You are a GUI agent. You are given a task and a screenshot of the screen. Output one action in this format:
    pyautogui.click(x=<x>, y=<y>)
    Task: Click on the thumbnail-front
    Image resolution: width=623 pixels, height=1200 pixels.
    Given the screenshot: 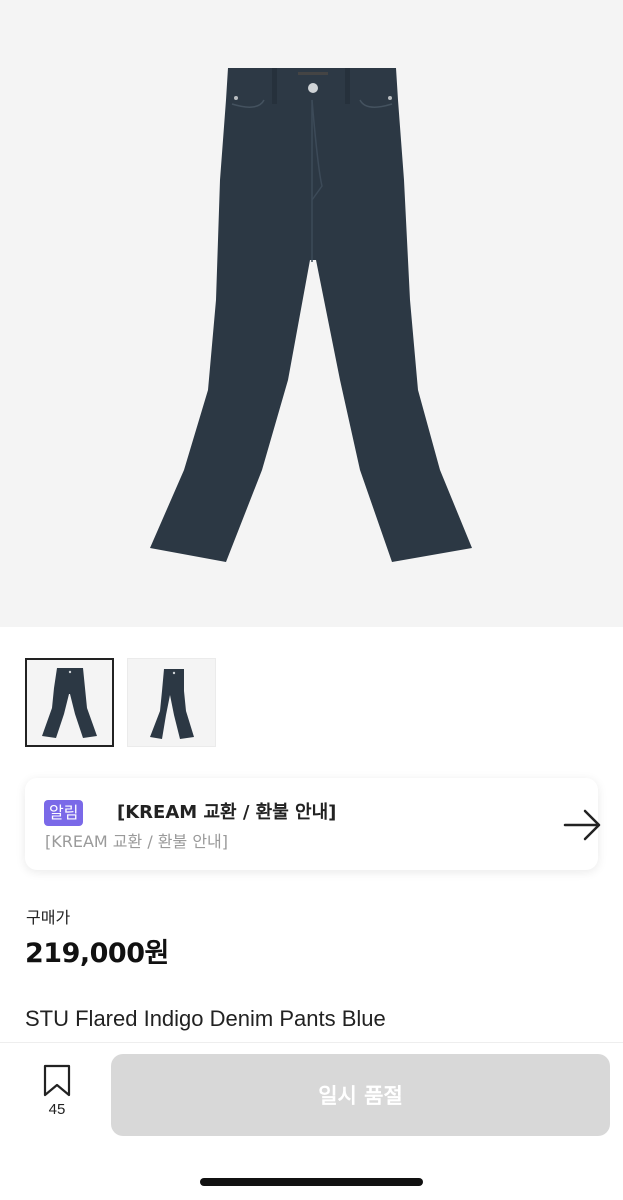 What is the action you would take?
    pyautogui.click(x=69, y=702)
    